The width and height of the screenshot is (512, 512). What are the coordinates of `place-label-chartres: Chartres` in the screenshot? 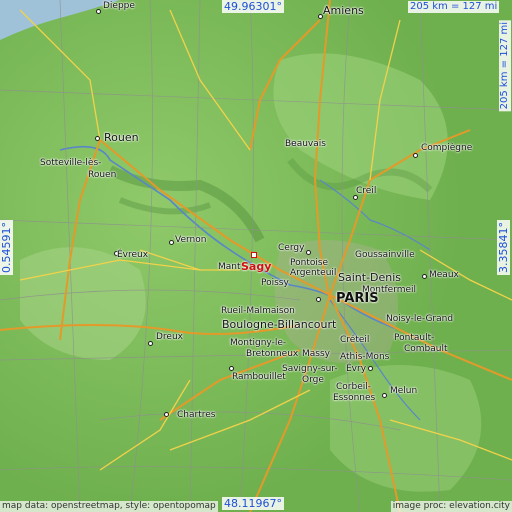 It's located at (196, 415).